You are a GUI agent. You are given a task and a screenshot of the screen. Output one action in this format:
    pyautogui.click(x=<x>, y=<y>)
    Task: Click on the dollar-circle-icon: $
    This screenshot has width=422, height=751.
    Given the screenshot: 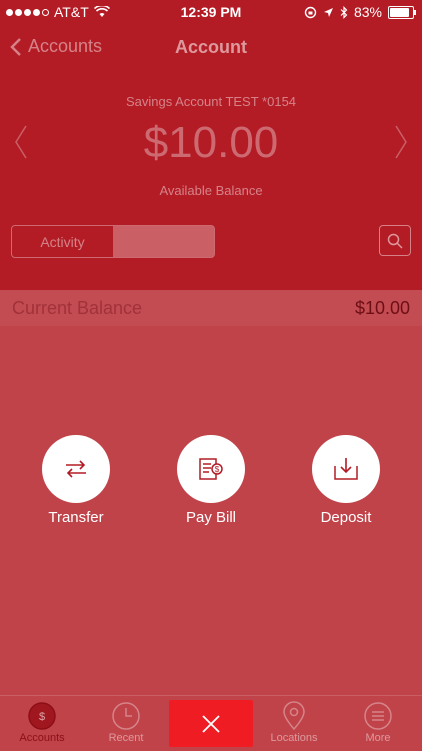 What is the action you would take?
    pyautogui.click(x=42, y=716)
    